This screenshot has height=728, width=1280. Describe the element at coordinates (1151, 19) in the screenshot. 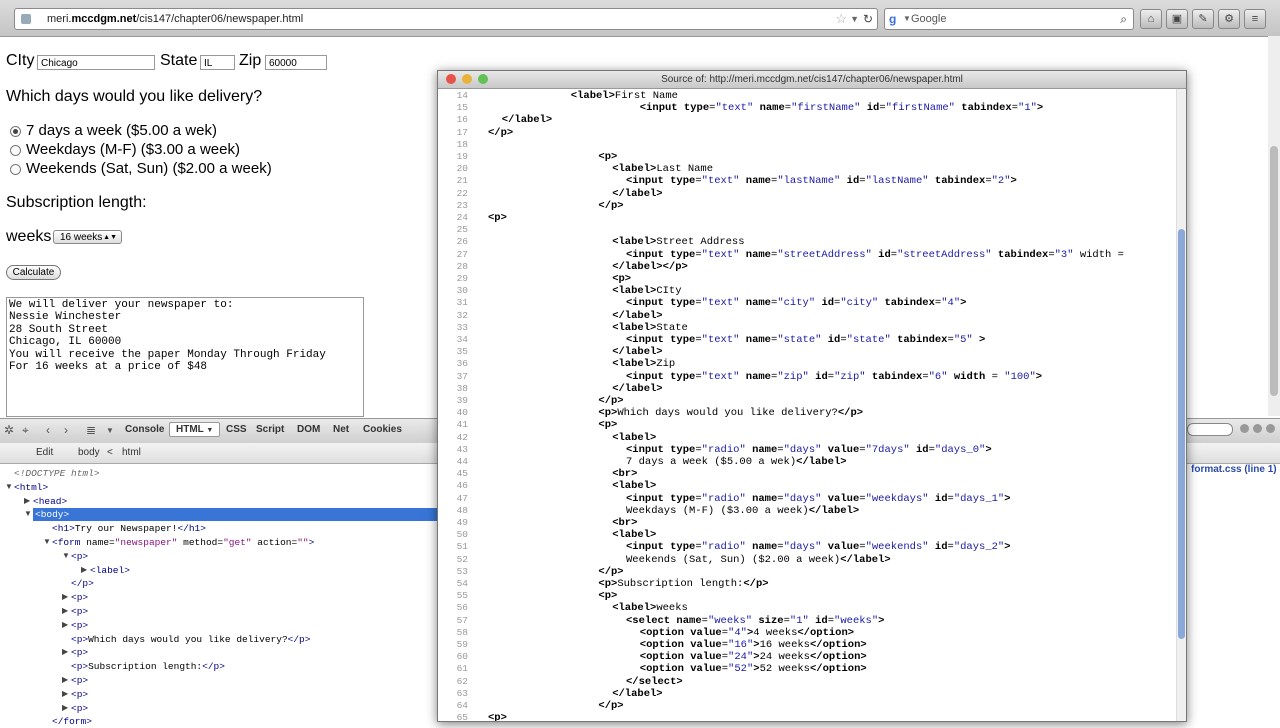

I see `home-button: ⌂` at that location.